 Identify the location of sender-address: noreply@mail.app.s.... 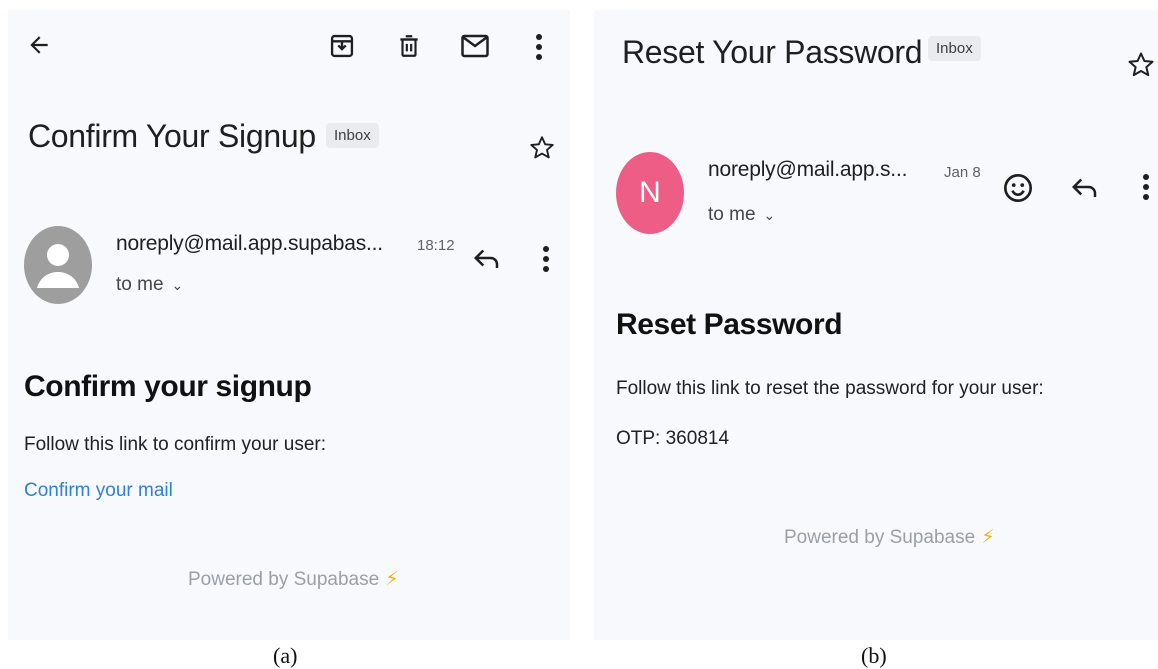
(807, 170).